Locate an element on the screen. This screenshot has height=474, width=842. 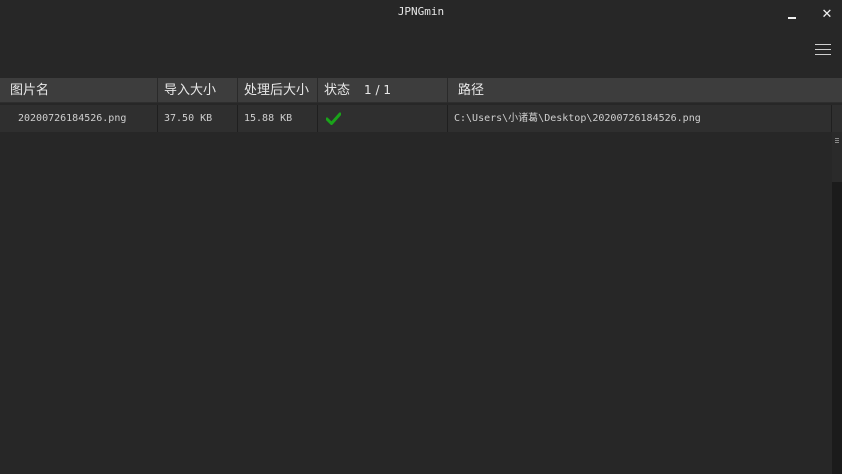
status-count: 1 / 1 is located at coordinates (377, 90).